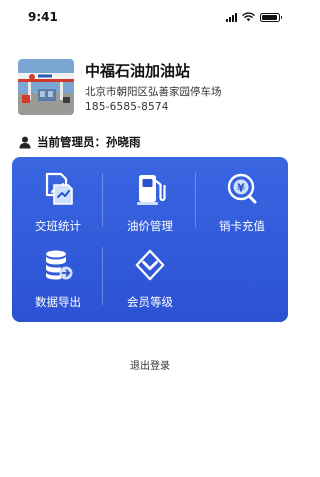  What do you see at coordinates (58, 226) in the screenshot?
I see `menu-label: 交班统计` at bounding box center [58, 226].